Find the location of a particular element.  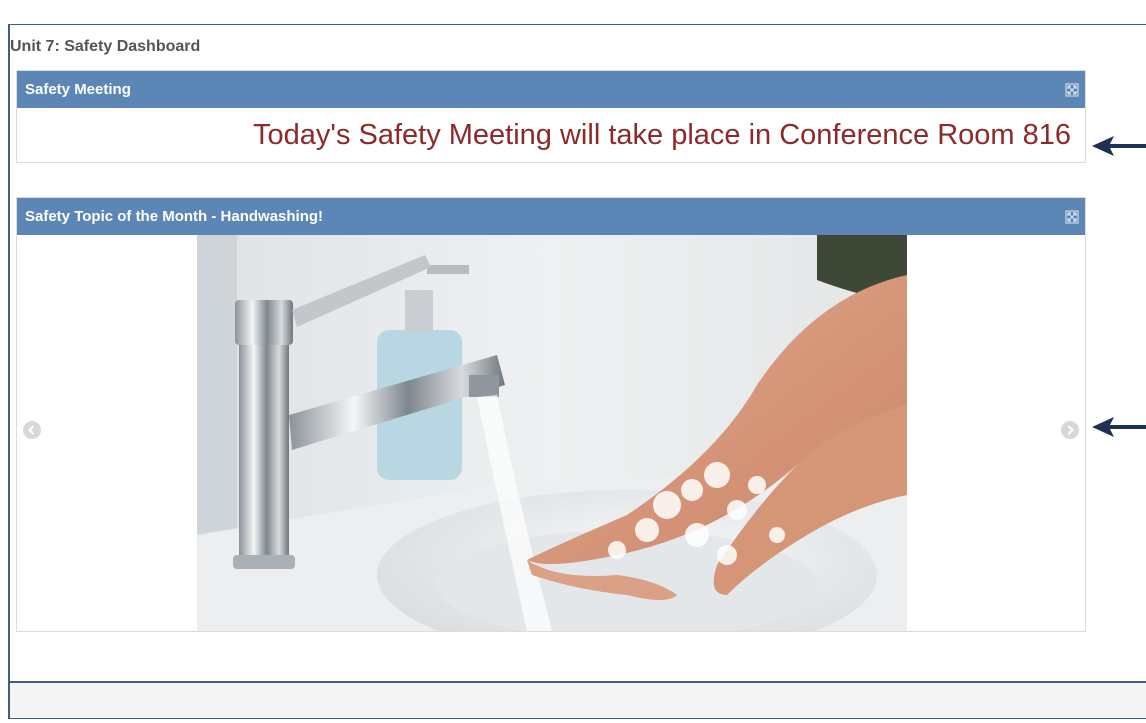

carousel-next-button is located at coordinates (1070, 430).